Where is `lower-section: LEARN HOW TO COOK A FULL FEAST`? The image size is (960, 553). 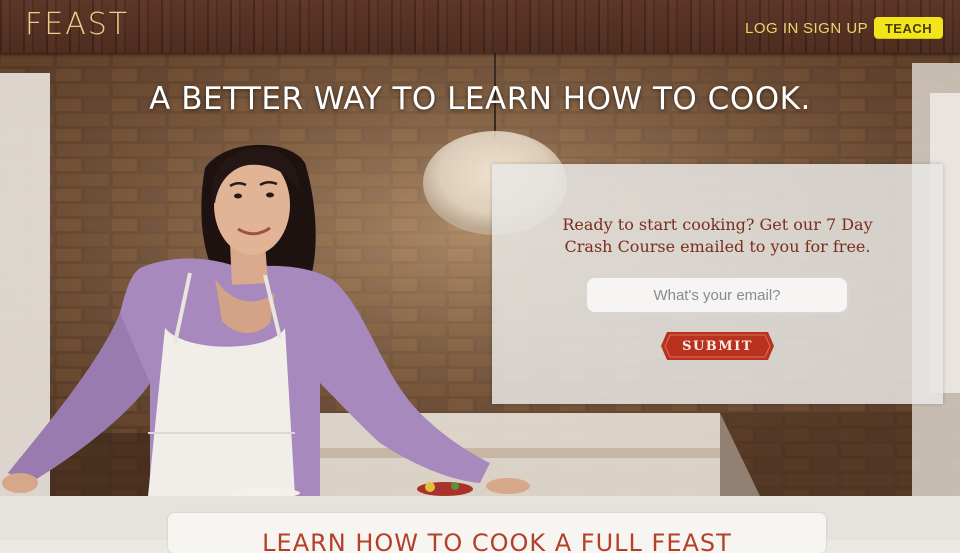
lower-section: LEARN HOW TO COOK A FULL FEAST is located at coordinates (480, 524).